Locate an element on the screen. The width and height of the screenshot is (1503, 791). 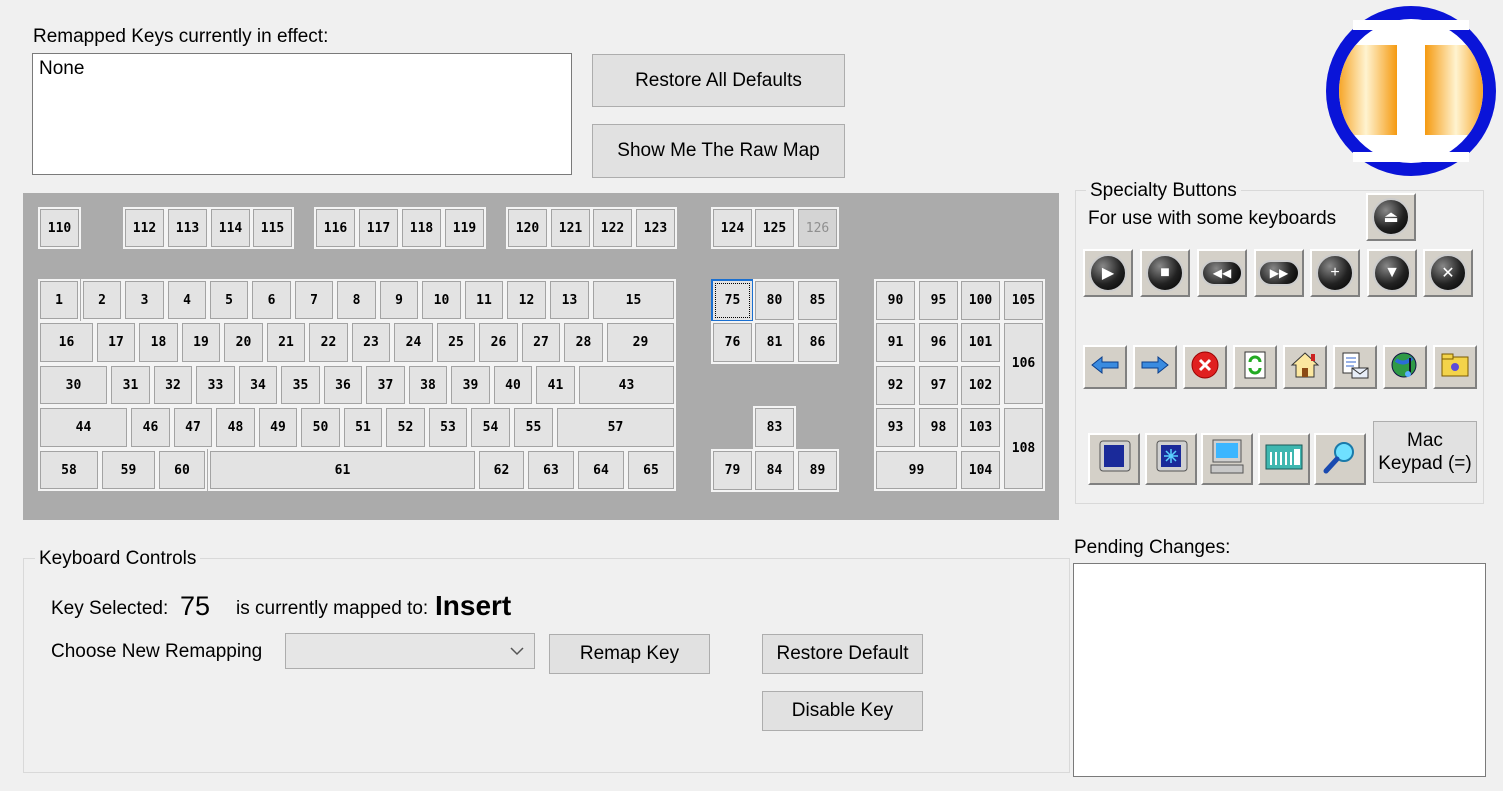
key-11: 11 is located at coordinates (484, 300).